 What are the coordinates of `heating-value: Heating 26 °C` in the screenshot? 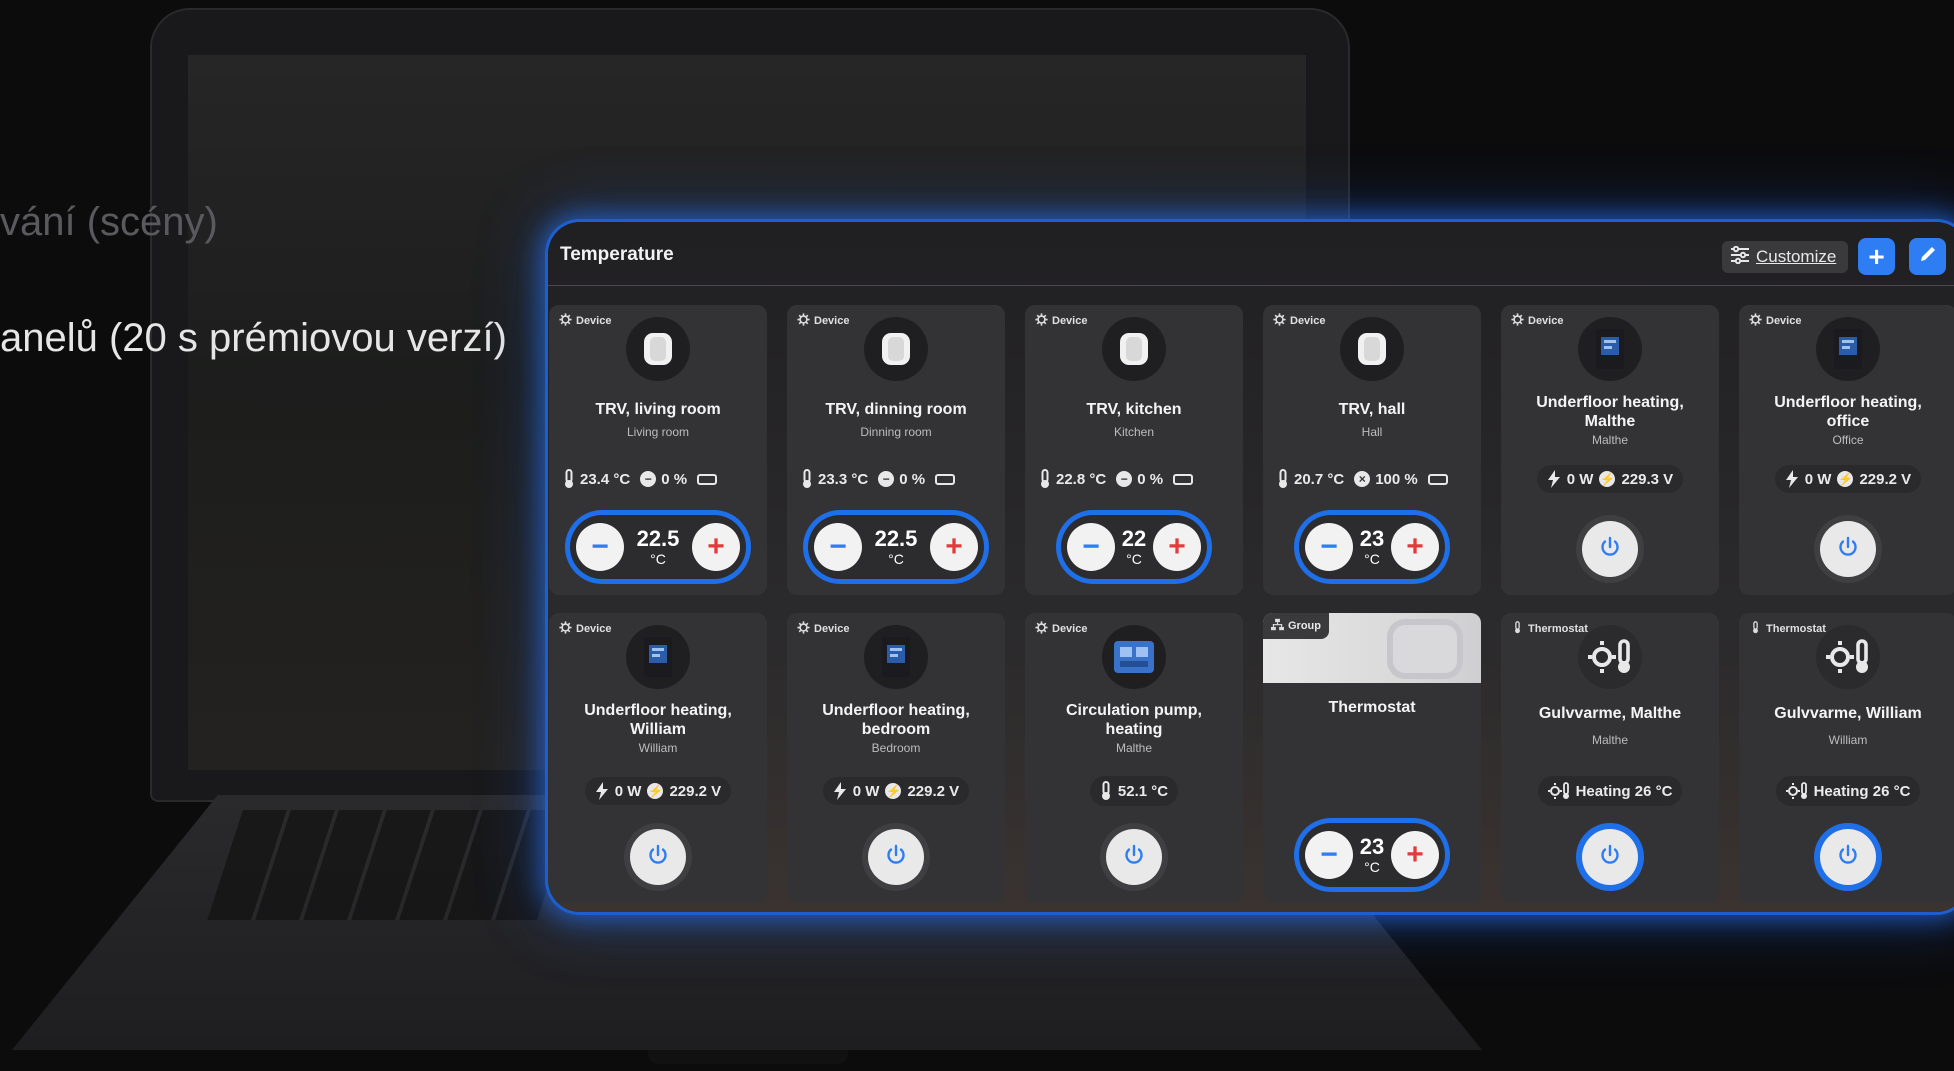 It's located at (1862, 791).